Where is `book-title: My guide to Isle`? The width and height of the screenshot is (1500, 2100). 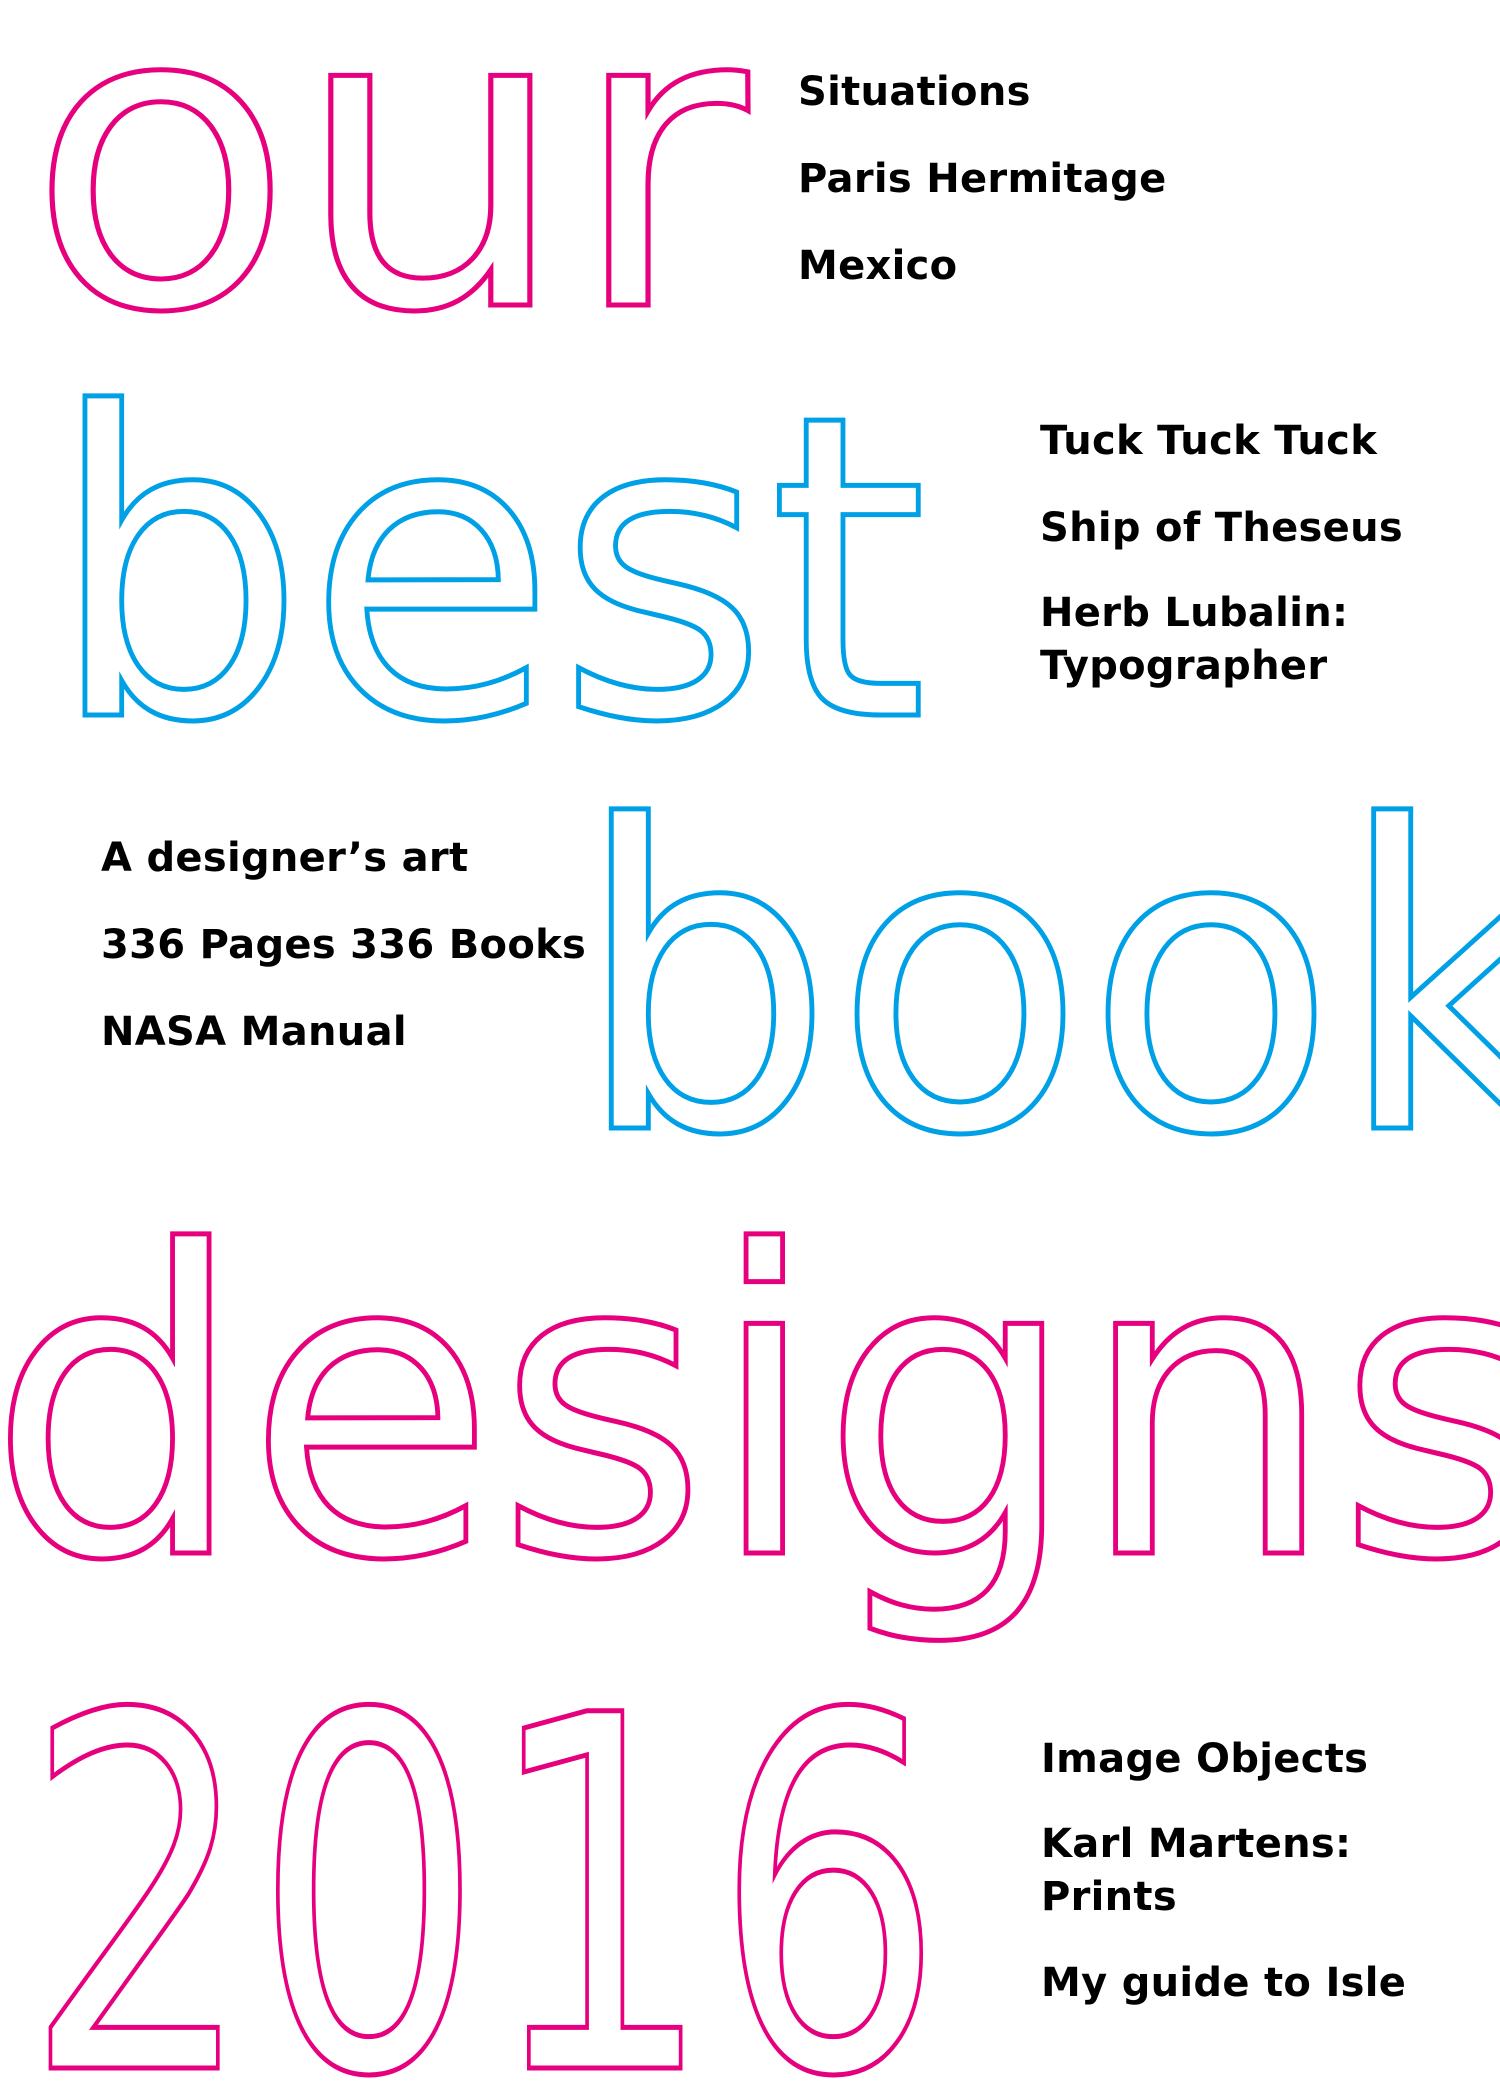 book-title: My guide to Isle is located at coordinates (1224, 1983).